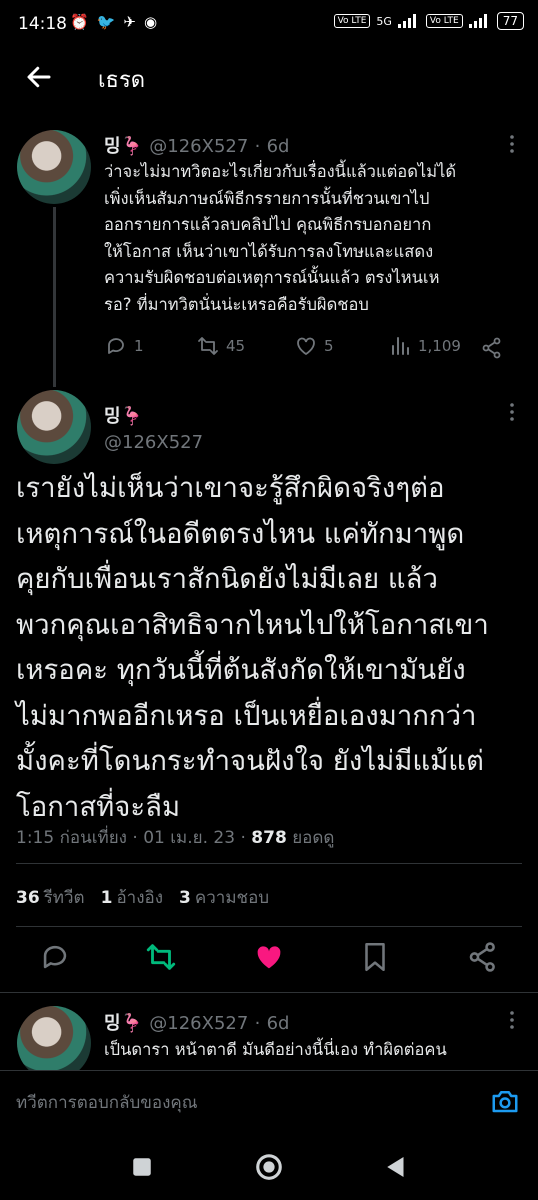  What do you see at coordinates (250, 761) in the screenshot?
I see `text-line: มั้งคะที่โดนกระทำจนฝังใจ ยังไม่มีแม้แต่` at bounding box center [250, 761].